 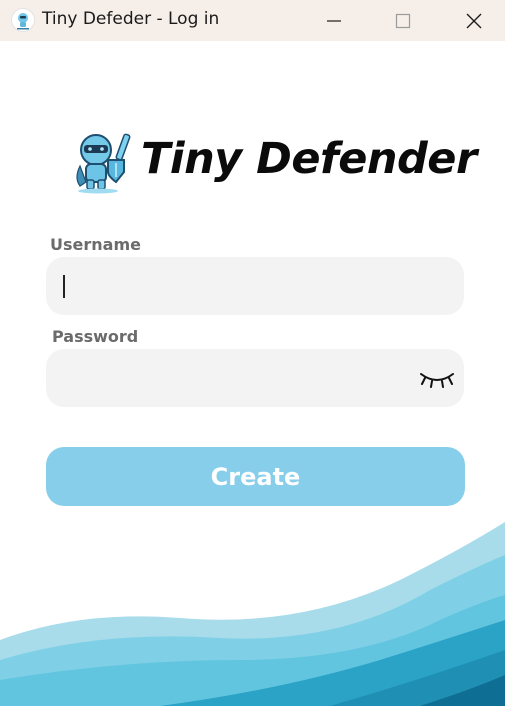 I want to click on username-label: Username, so click(x=95, y=244).